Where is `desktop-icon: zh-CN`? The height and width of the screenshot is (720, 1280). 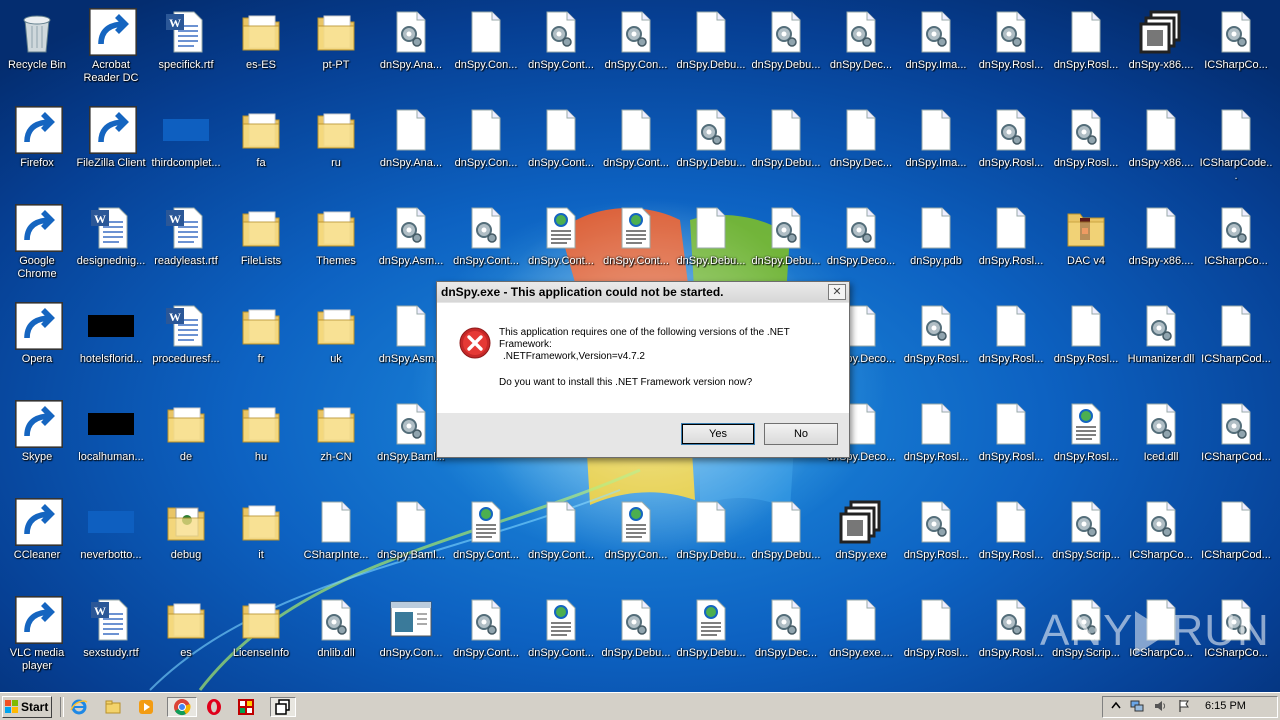 desktop-icon: zh-CN is located at coordinates (336, 442).